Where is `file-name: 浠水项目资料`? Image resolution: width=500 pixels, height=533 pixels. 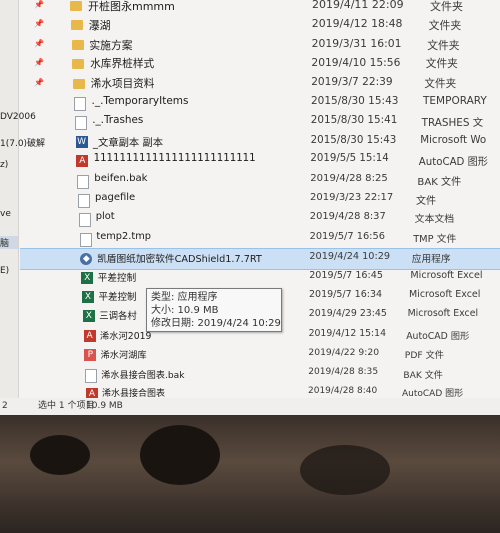
file-name: 浠水项目资料 is located at coordinates (122, 83).